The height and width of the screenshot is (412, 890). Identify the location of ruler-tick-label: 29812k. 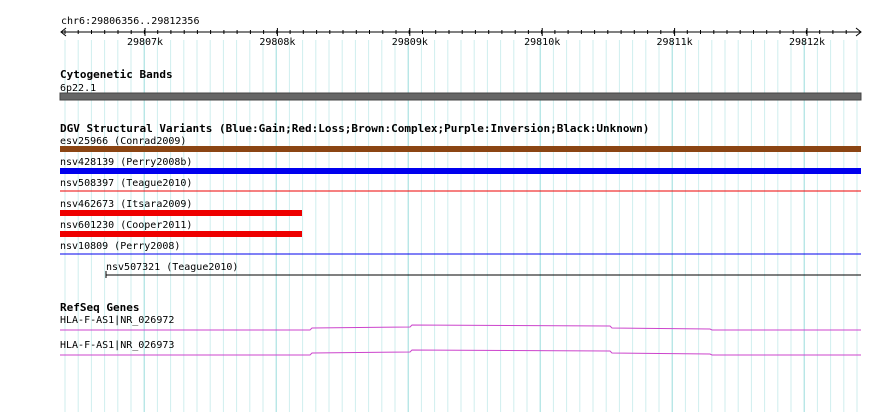
(807, 42).